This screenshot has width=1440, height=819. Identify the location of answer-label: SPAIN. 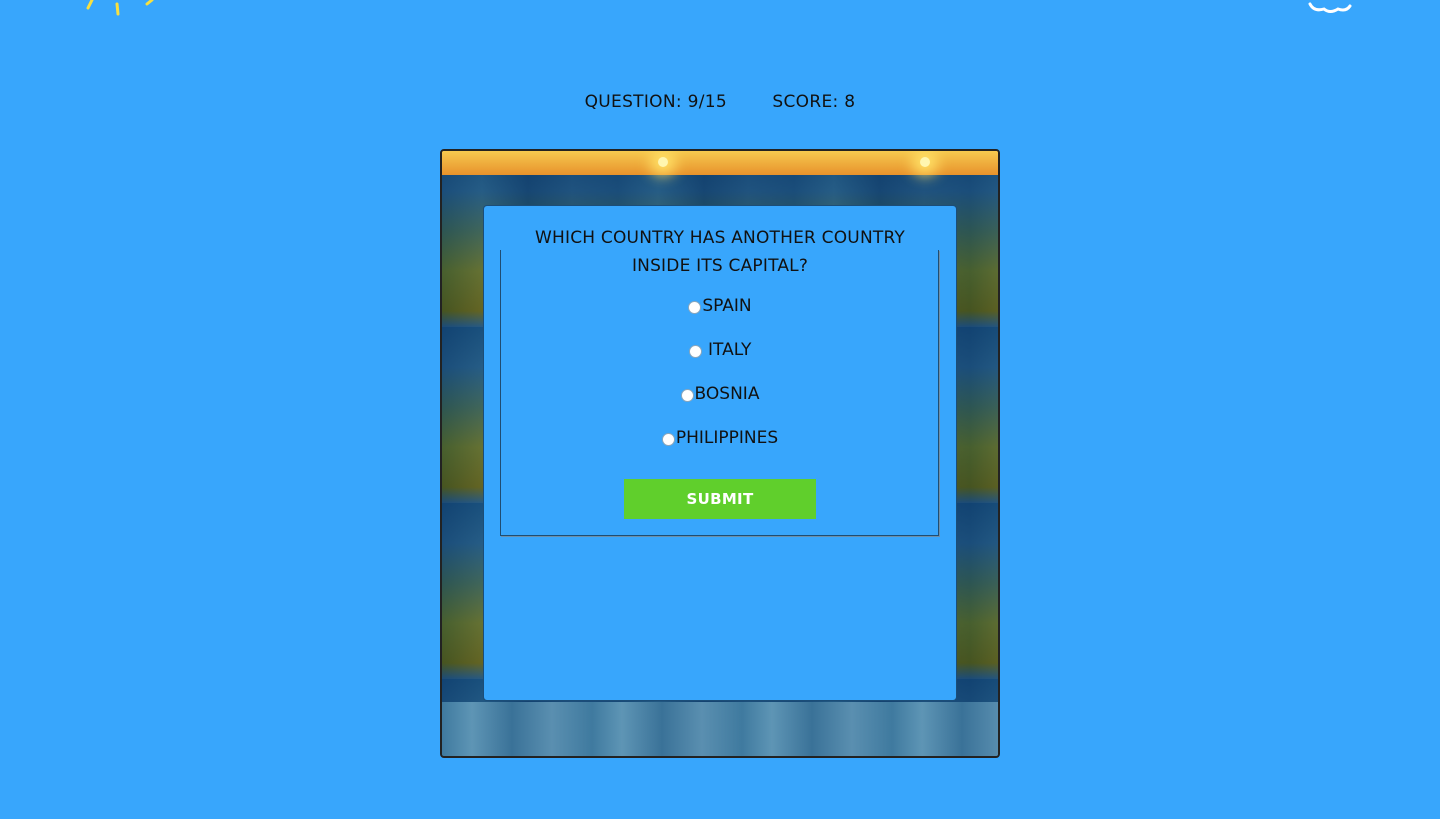
(727, 306).